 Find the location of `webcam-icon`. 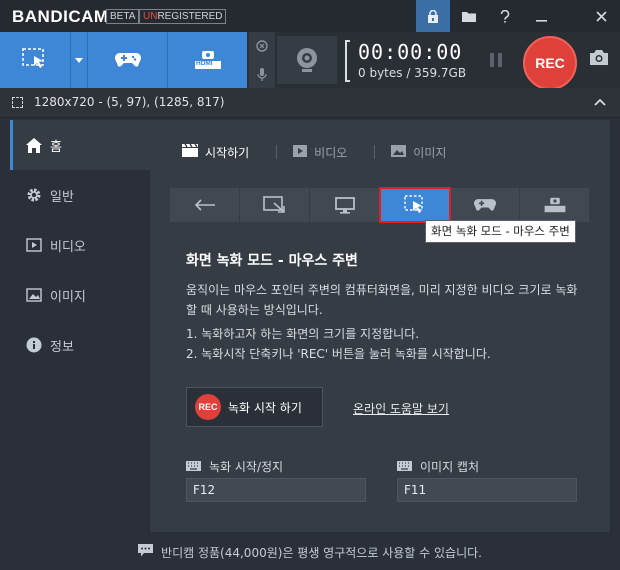

webcam-icon is located at coordinates (307, 60).